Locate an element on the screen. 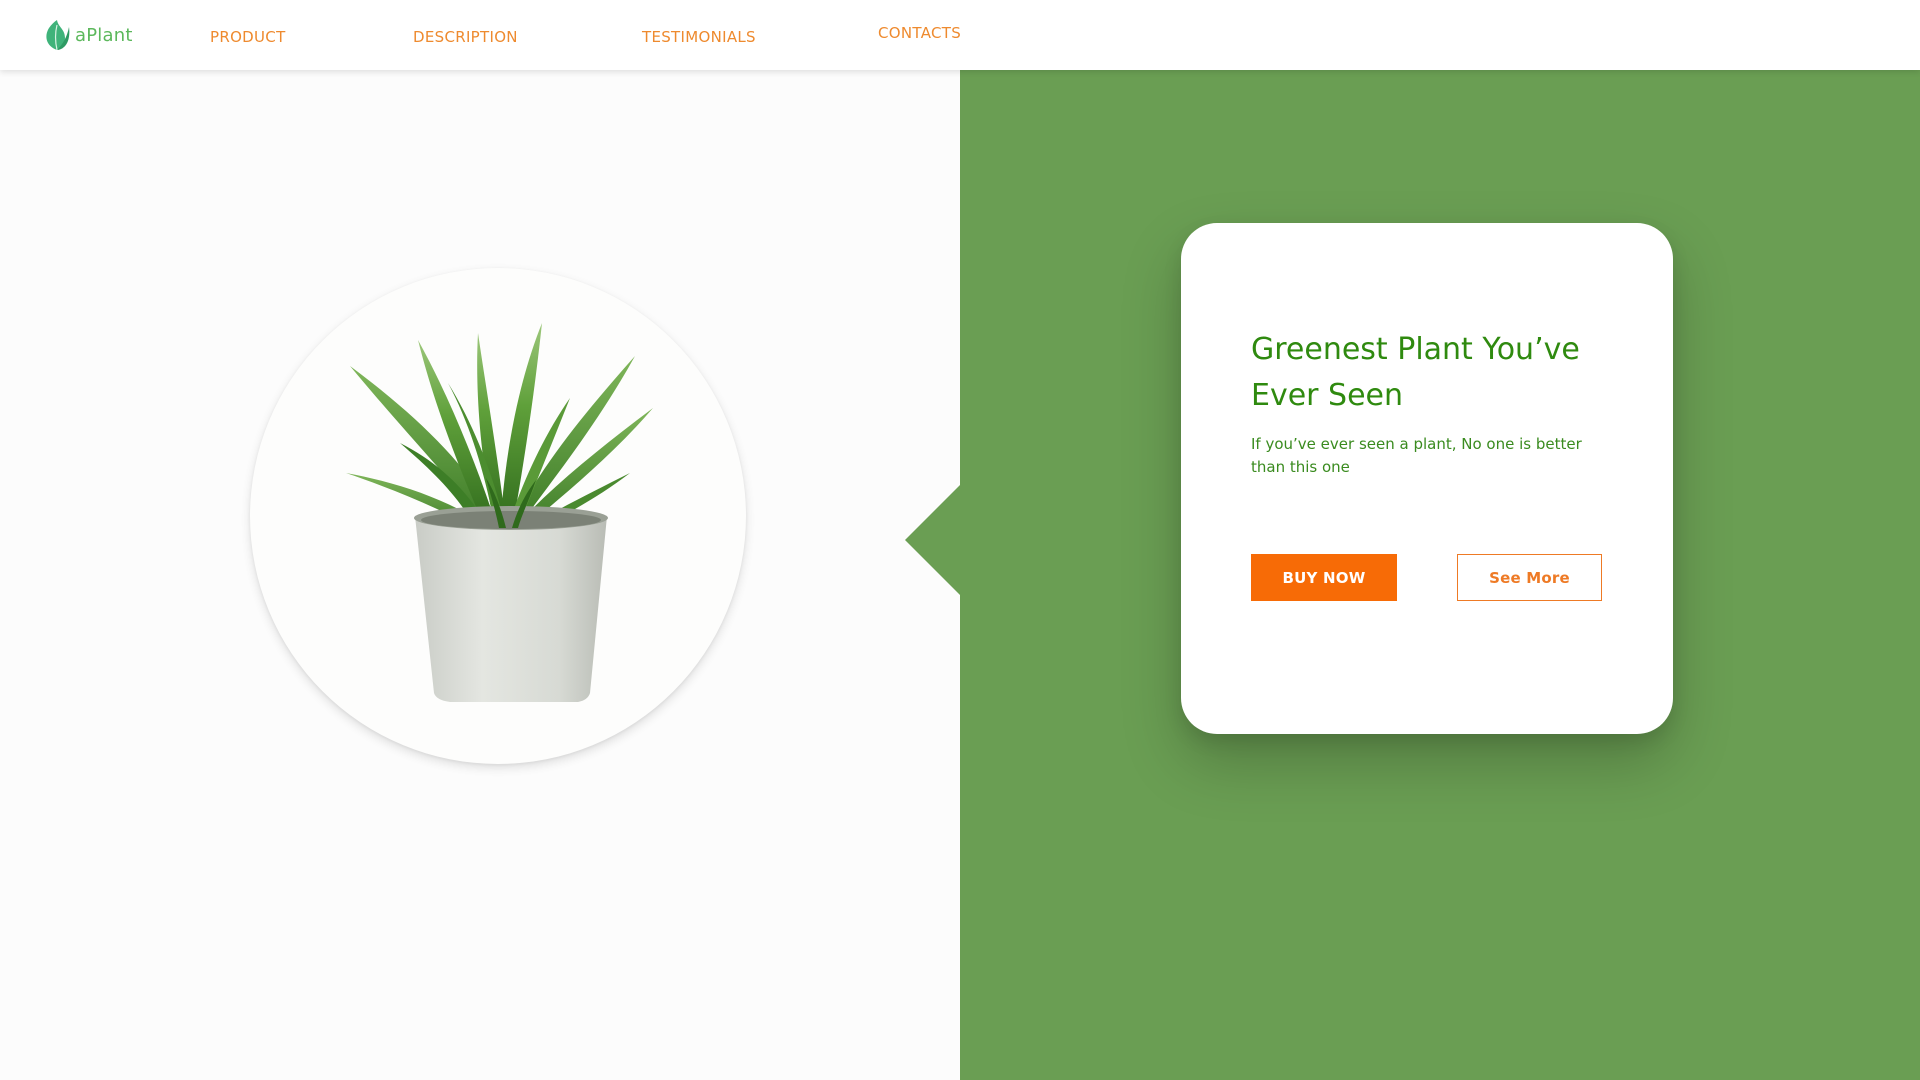 The image size is (1920, 1080). brand-logo-link: aPlant is located at coordinates (88, 35).